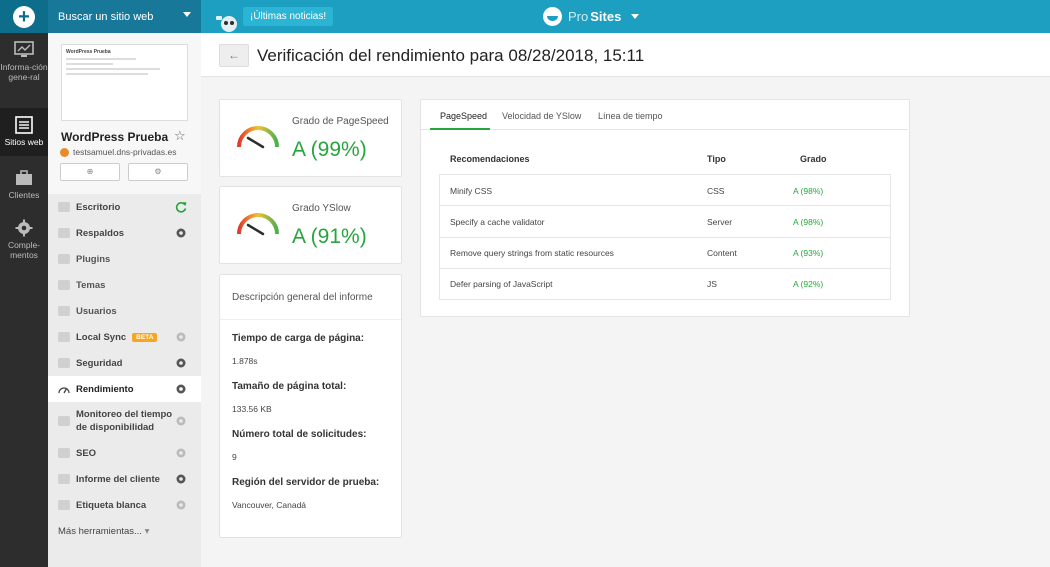 Image resolution: width=1050 pixels, height=567 pixels. Describe the element at coordinates (98, 207) in the screenshot. I see `nav-item-label: Escritorio` at that location.